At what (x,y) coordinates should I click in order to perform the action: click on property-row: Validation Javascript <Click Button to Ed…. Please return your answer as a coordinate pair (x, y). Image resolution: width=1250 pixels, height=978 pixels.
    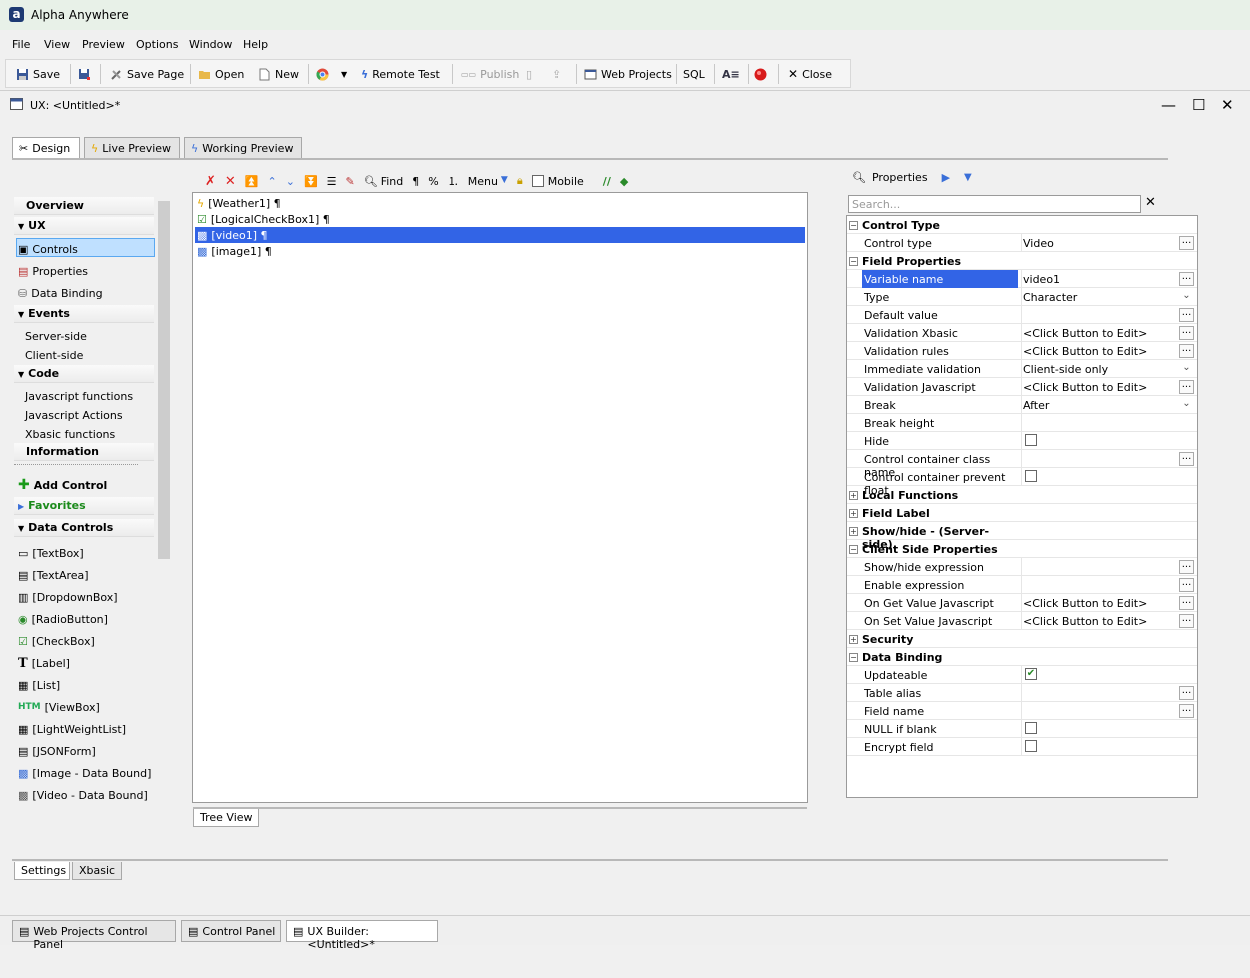
    Looking at the image, I should click on (1022, 387).